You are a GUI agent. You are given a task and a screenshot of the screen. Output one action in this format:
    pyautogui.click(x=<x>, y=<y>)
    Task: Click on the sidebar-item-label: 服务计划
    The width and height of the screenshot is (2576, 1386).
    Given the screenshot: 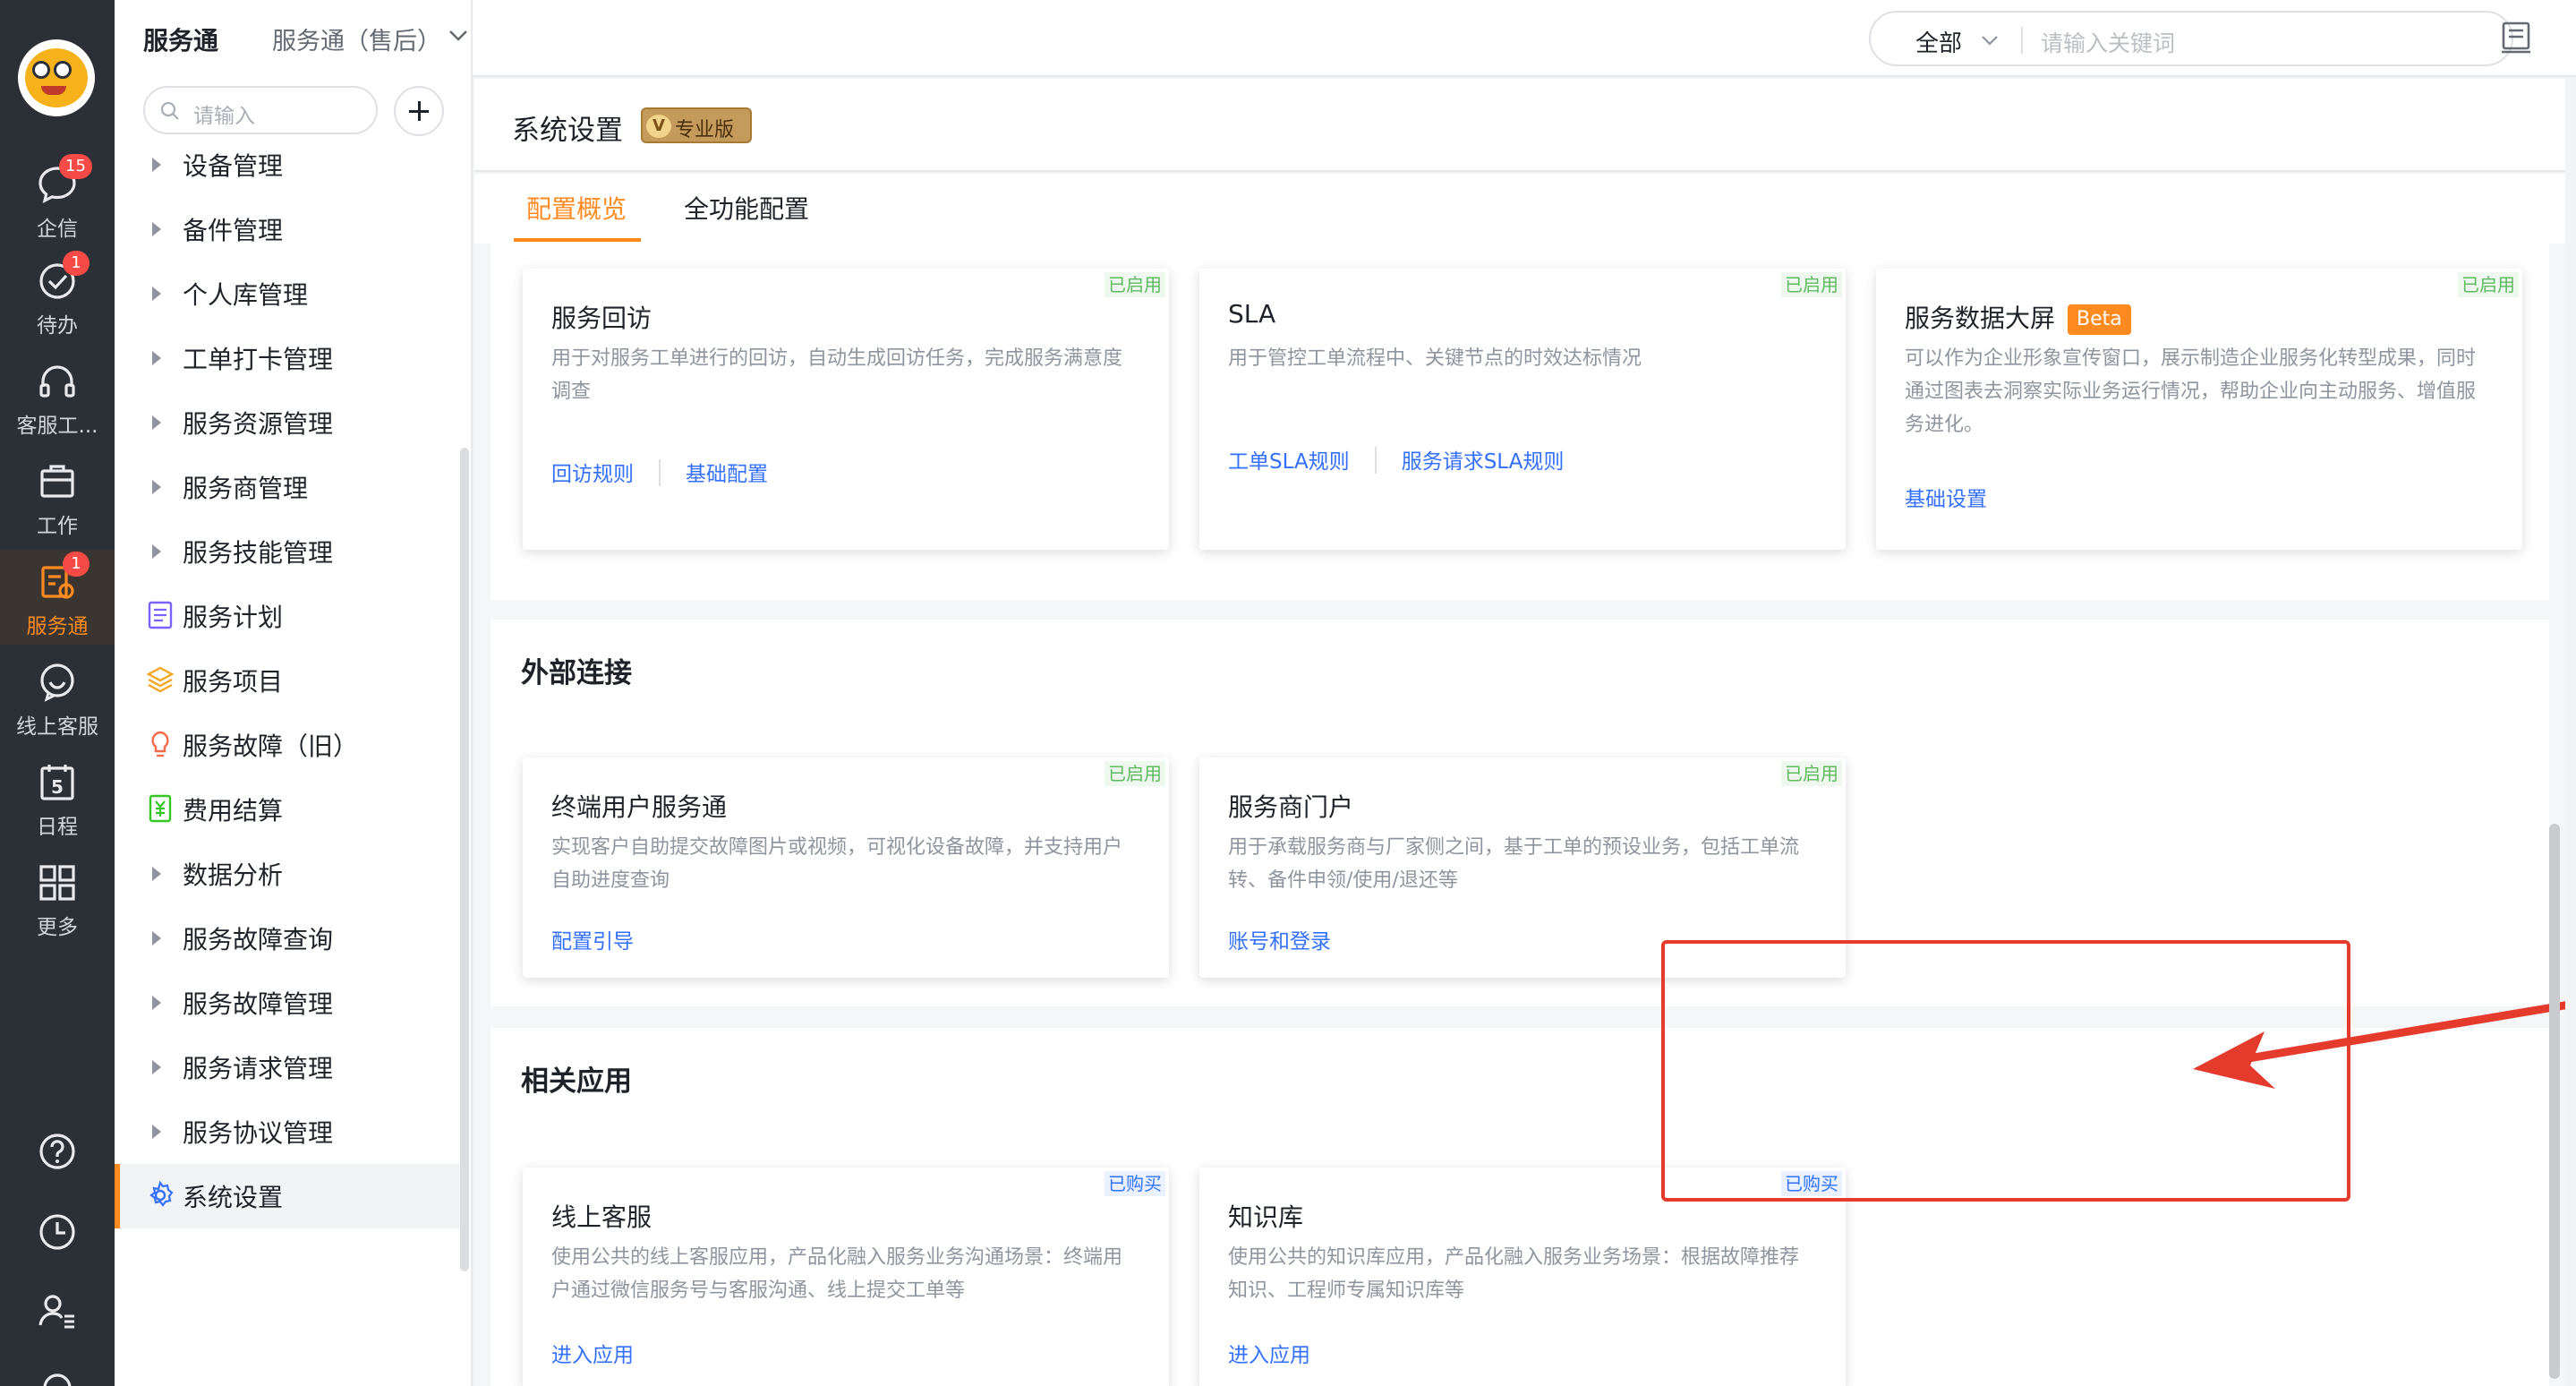 What is the action you would take?
    pyautogui.click(x=233, y=617)
    